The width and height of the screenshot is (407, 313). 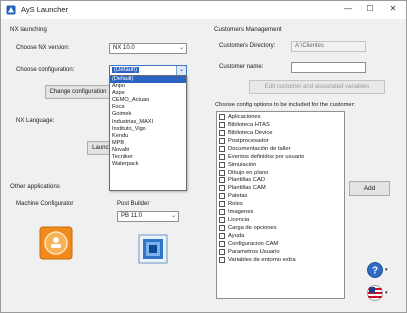 What do you see at coordinates (266, 156) in the screenshot?
I see `option-label: Eventos definidos por usuario` at bounding box center [266, 156].